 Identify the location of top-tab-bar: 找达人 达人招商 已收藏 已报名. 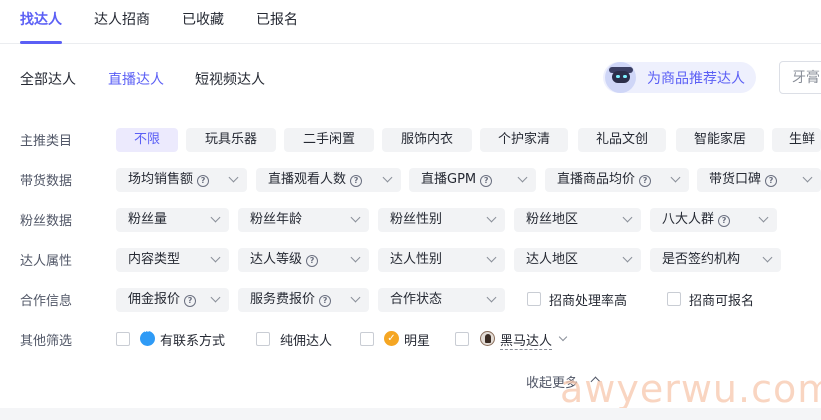
(410, 22).